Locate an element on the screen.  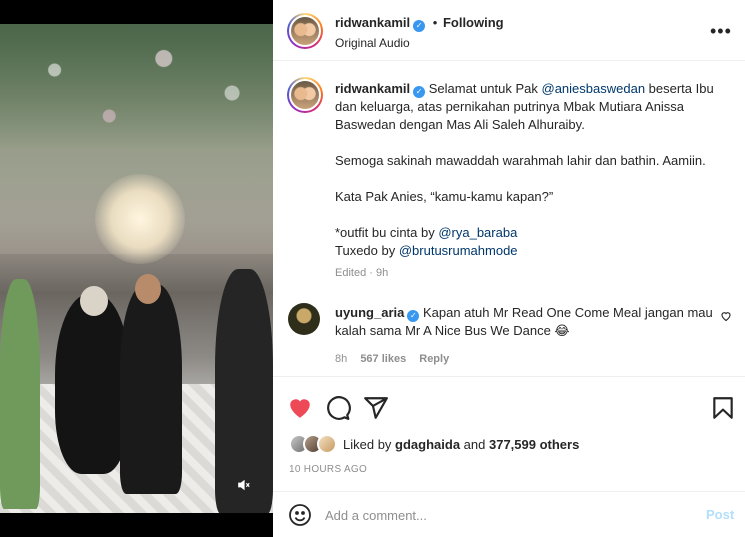
mention-link: @aniesbaswedan is located at coordinates (594, 88).